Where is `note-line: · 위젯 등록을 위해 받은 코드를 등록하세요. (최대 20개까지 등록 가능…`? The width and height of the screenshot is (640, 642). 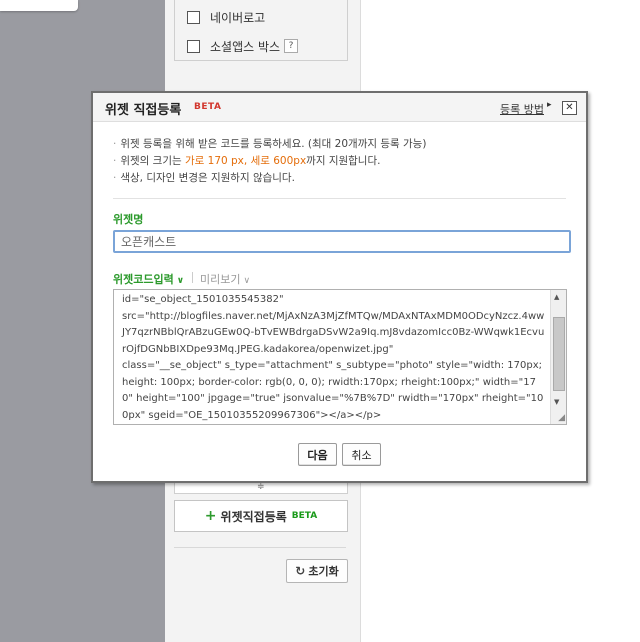 note-line: · 위젯 등록을 위해 받은 코드를 등록하세요. (최대 20개까지 등록 가능… is located at coordinates (270, 144).